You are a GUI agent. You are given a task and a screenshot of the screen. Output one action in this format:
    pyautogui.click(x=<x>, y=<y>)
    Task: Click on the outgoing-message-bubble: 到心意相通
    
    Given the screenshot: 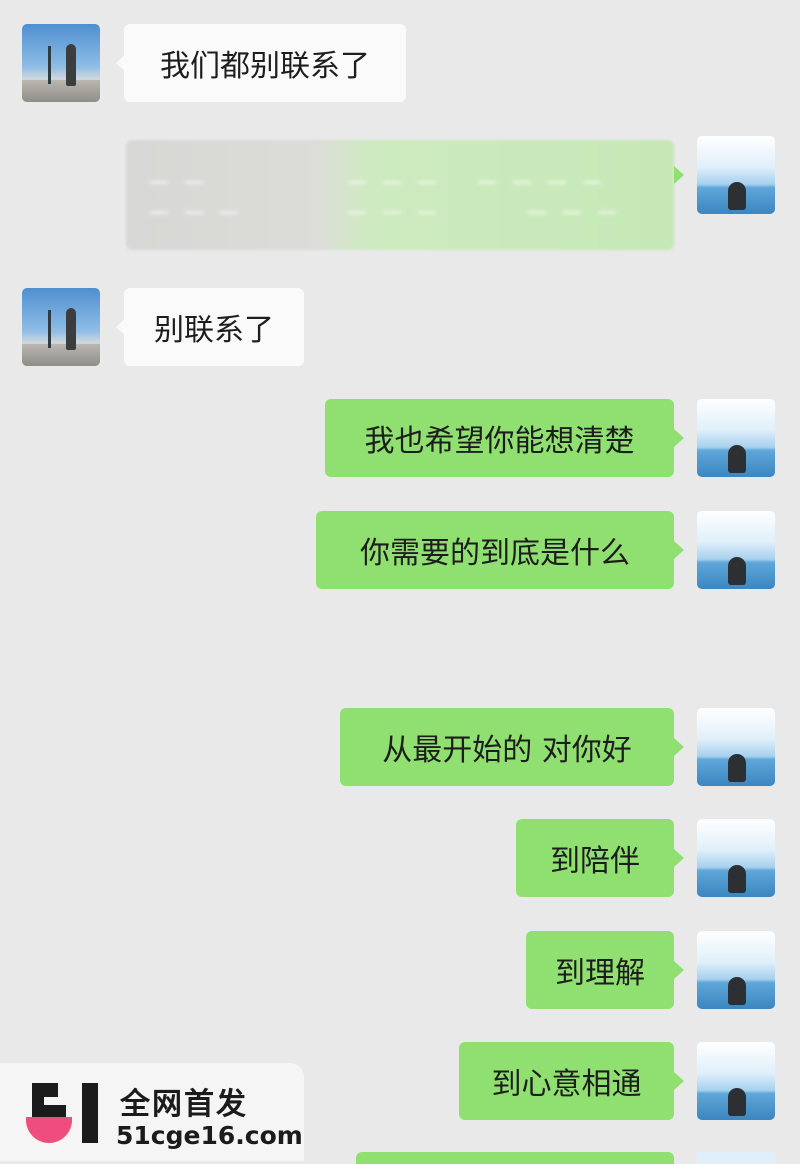 What is the action you would take?
    pyautogui.click(x=566, y=1081)
    